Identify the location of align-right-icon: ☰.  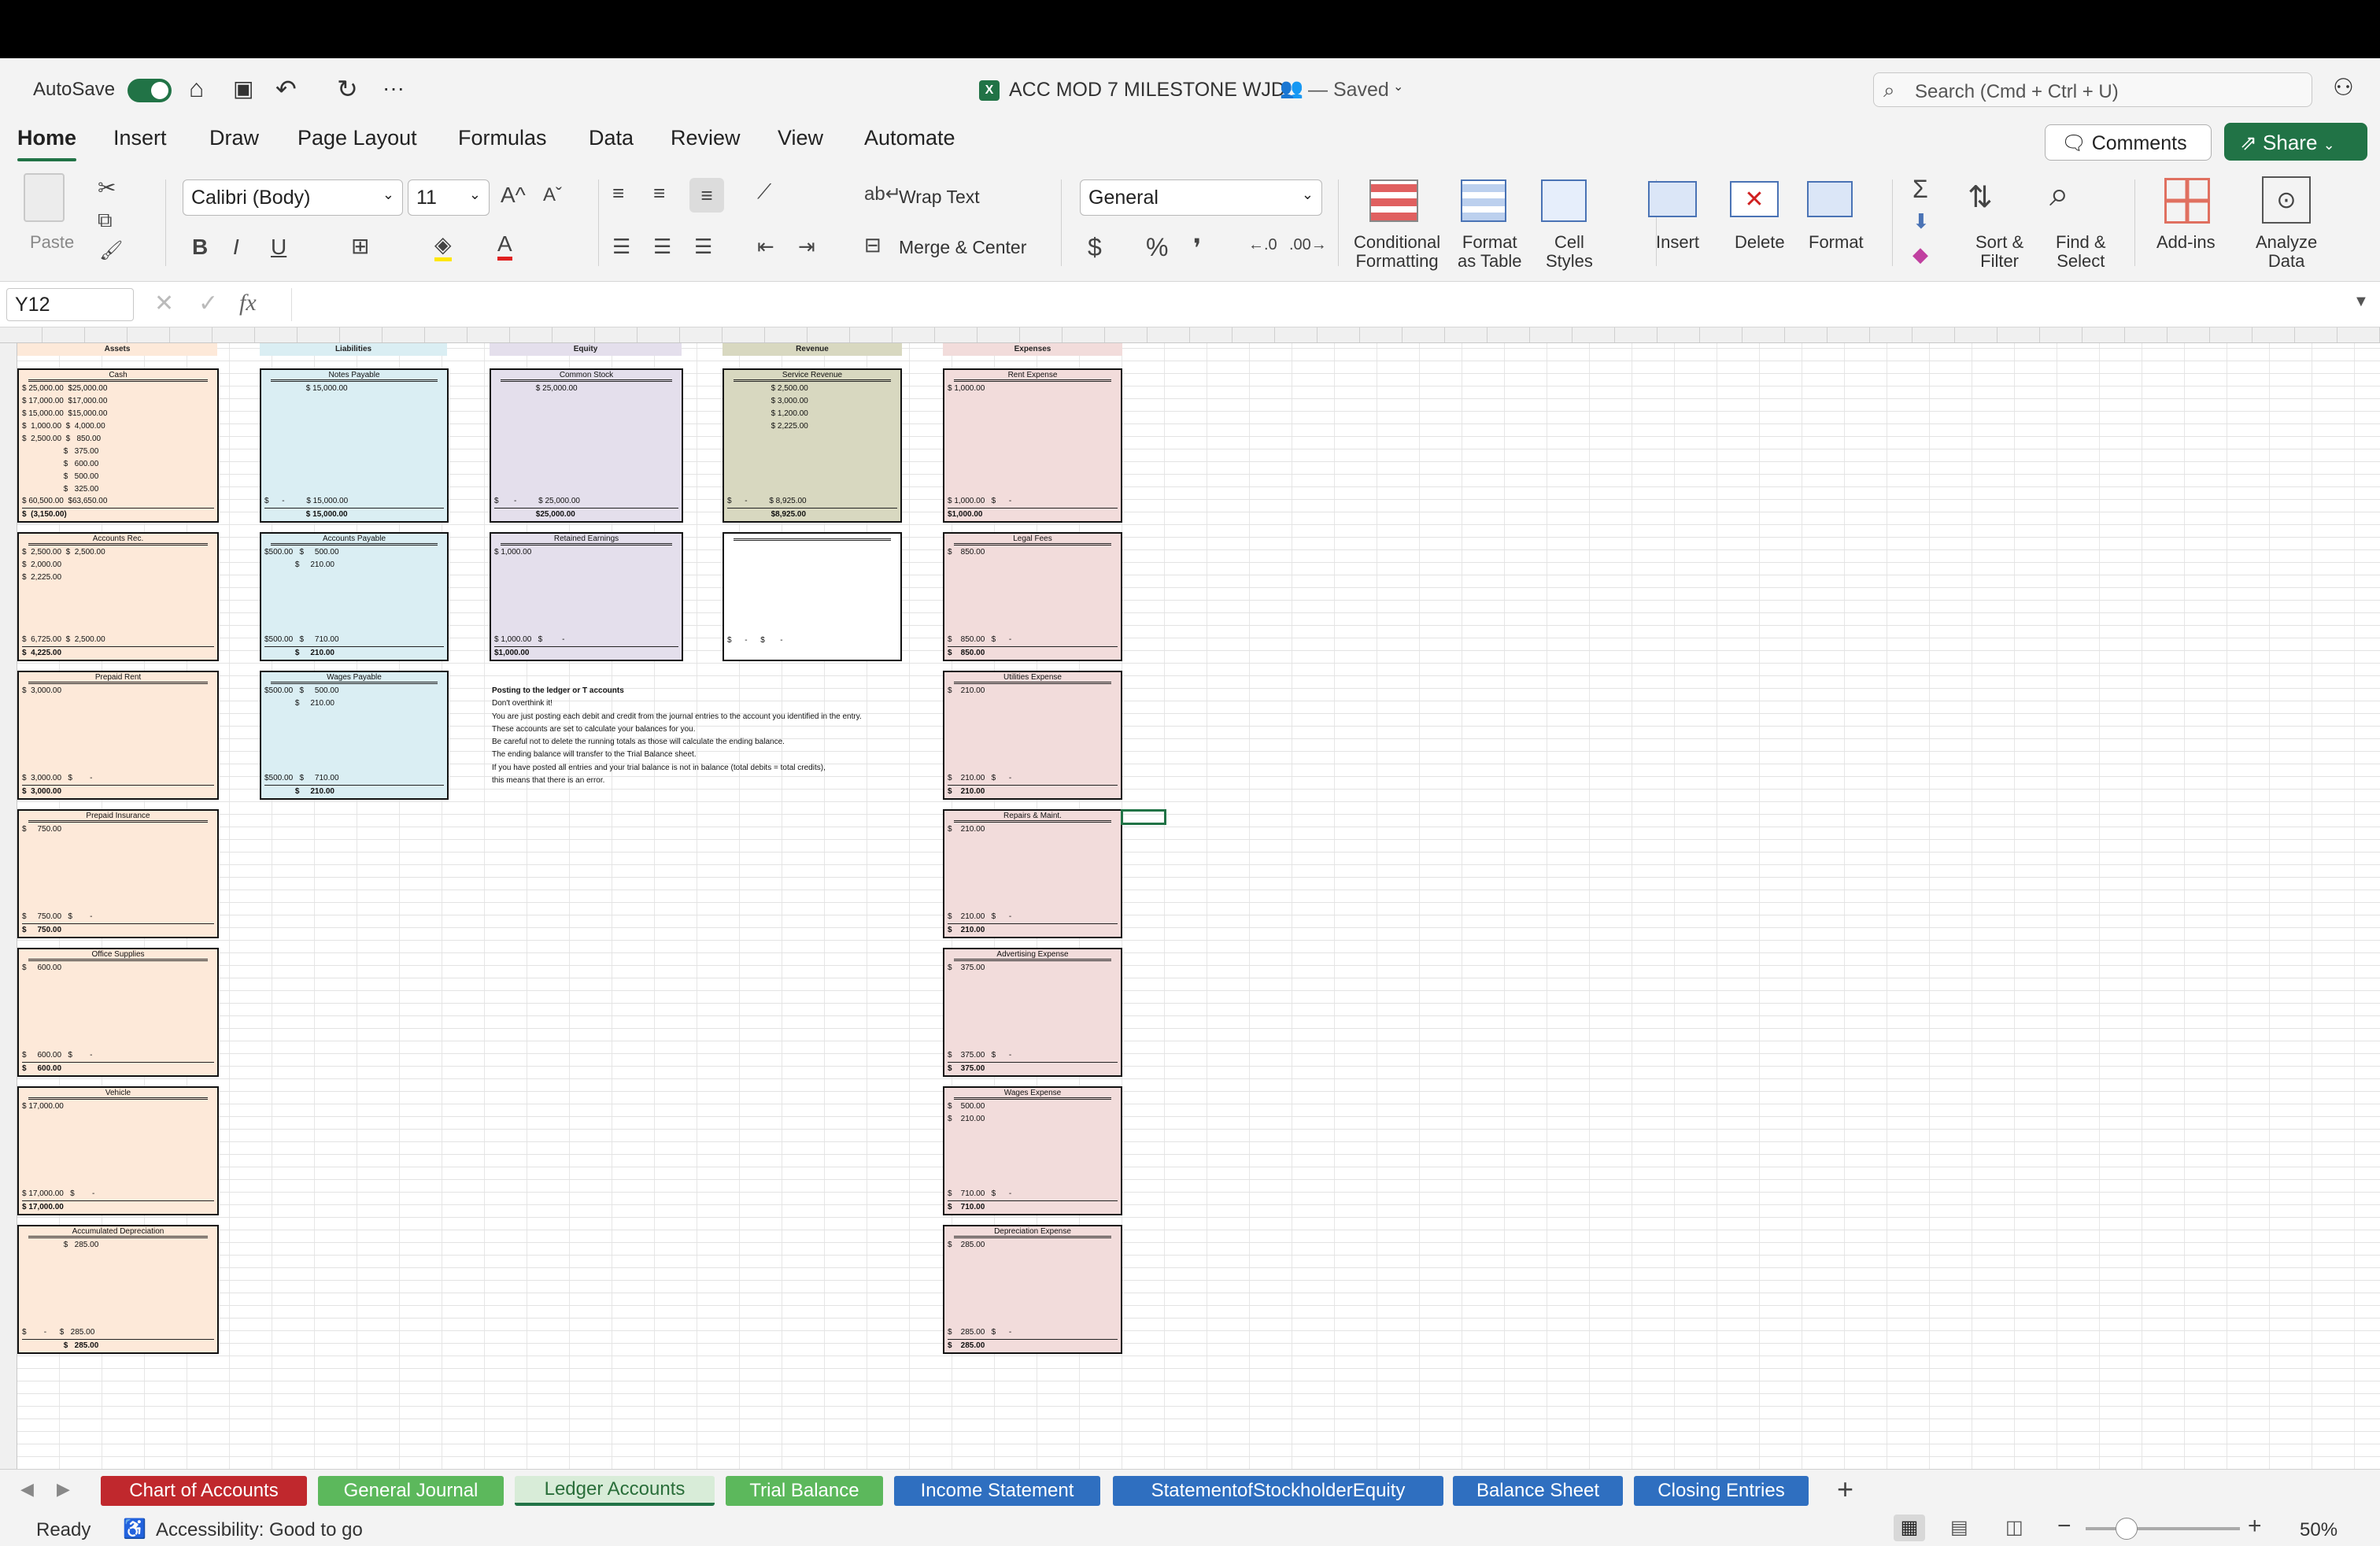
(703, 247).